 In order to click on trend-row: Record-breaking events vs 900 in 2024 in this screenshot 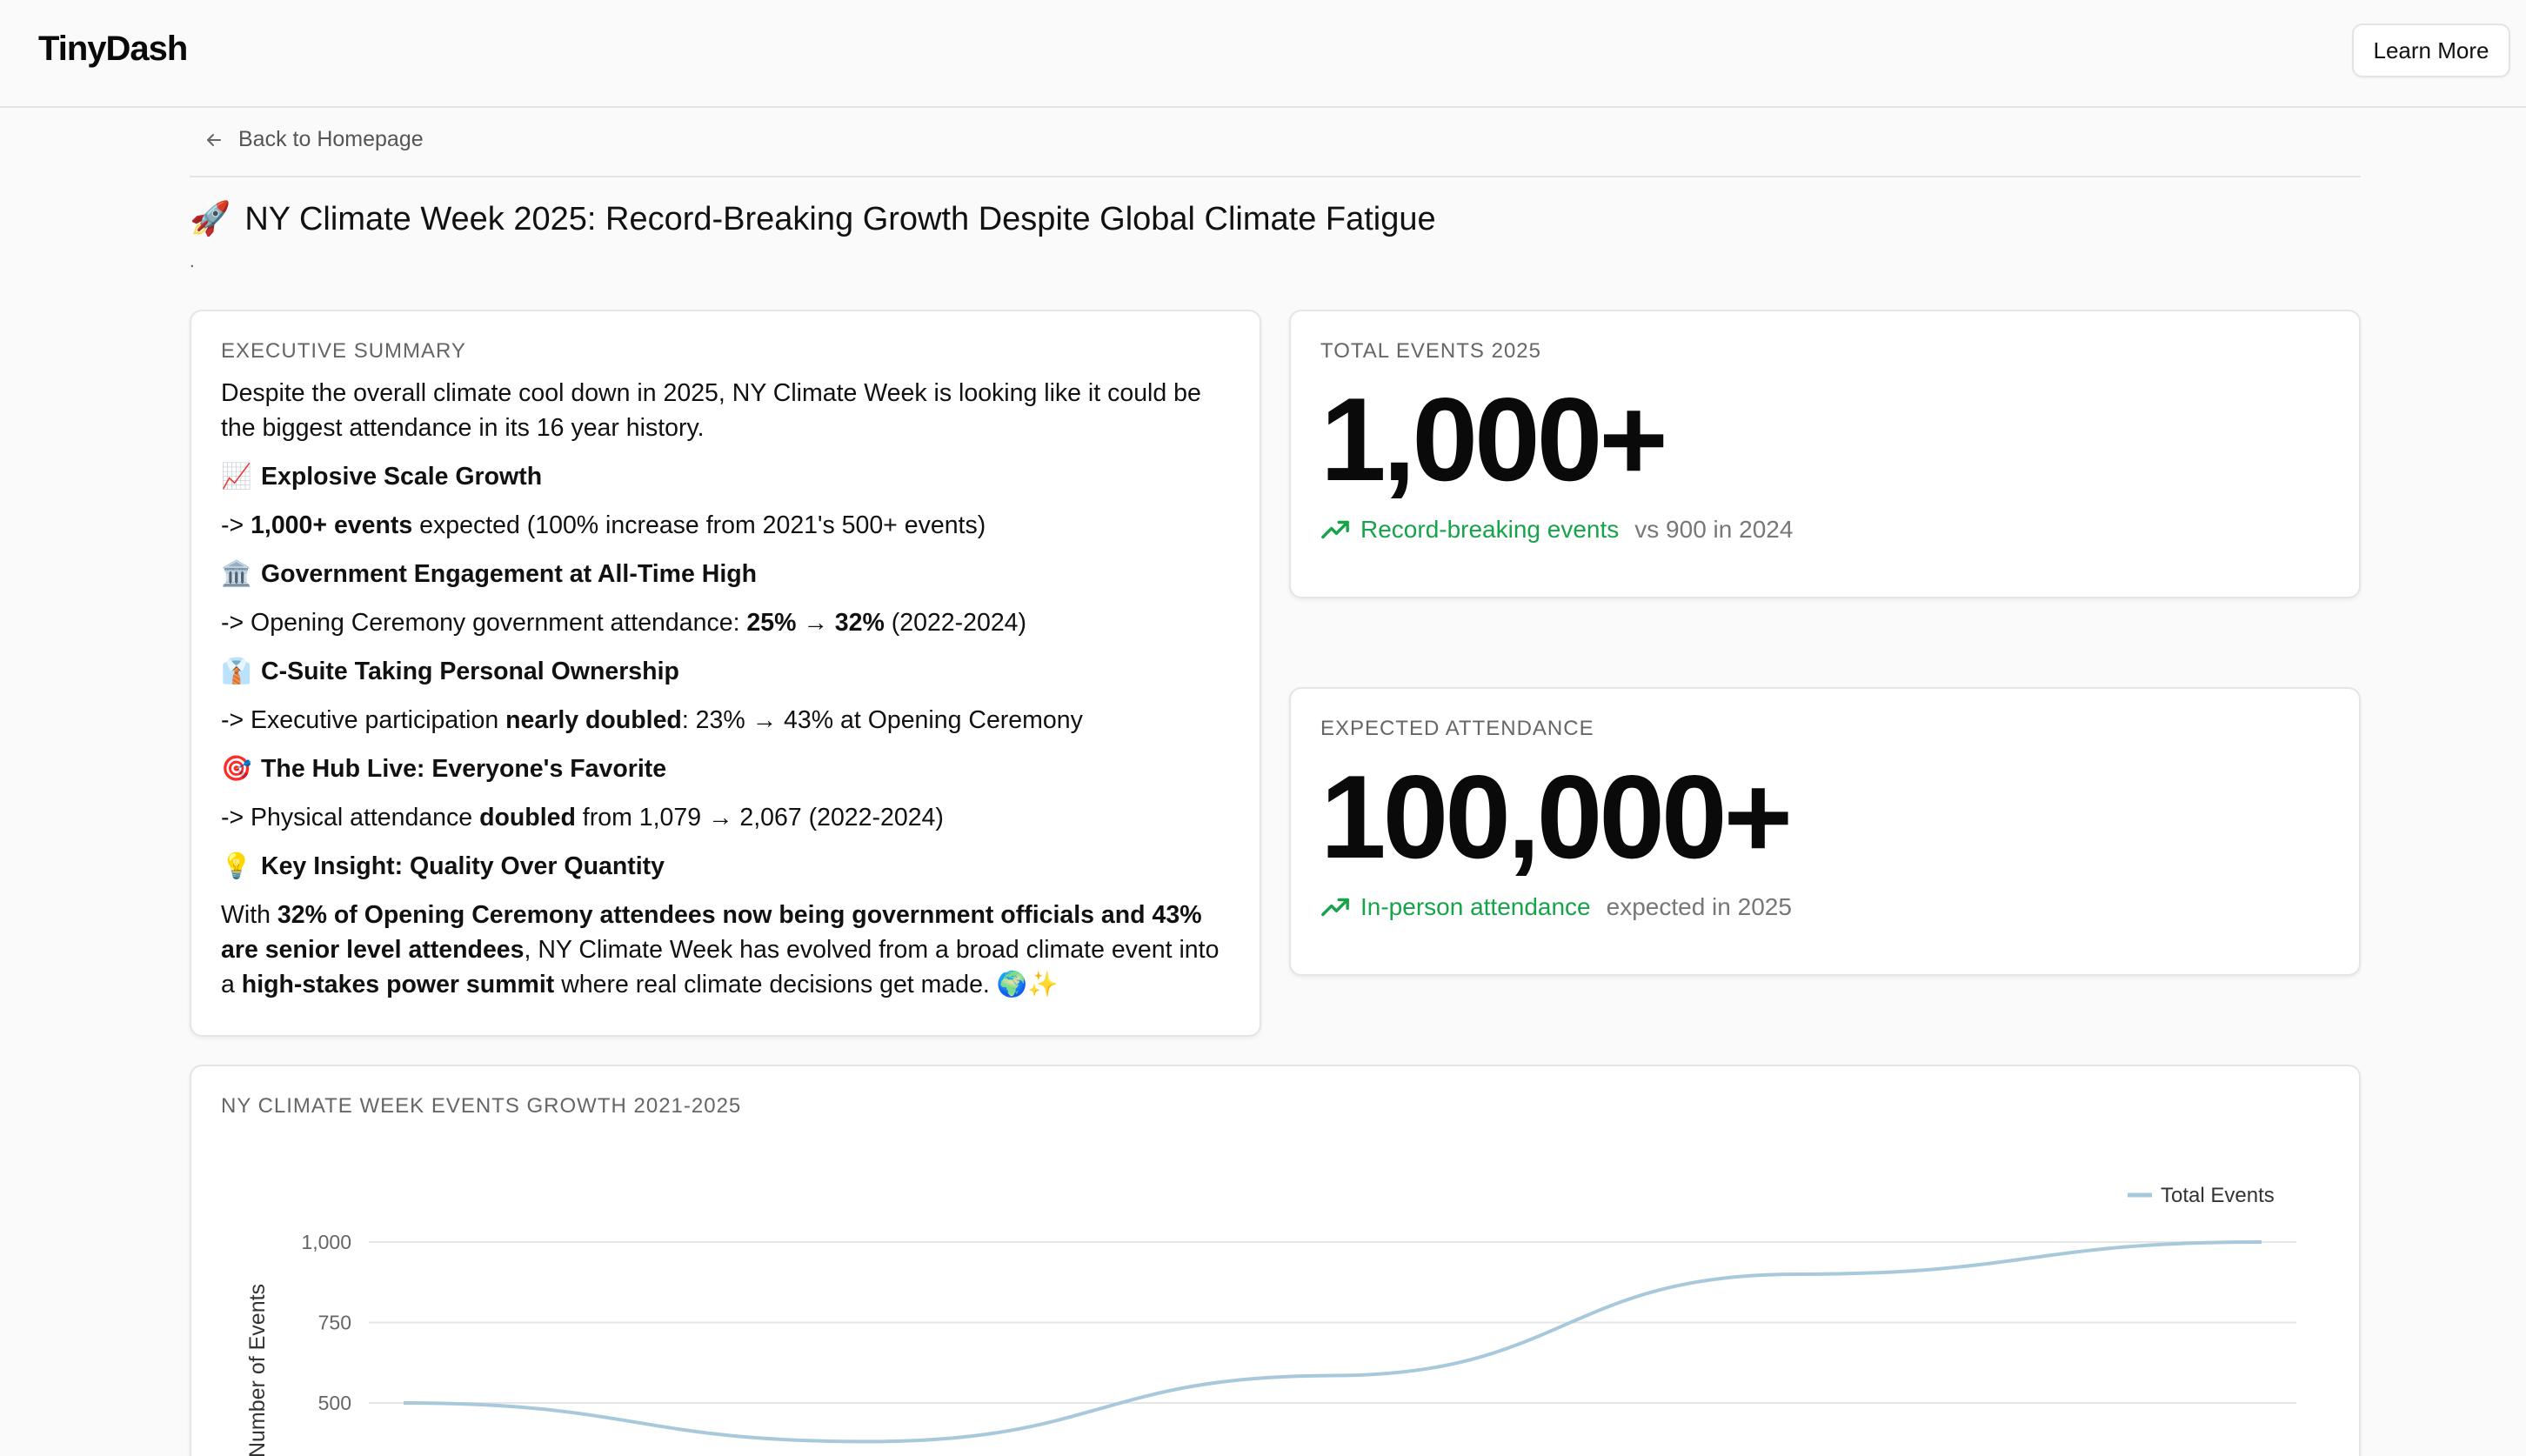, I will do `click(1824, 529)`.